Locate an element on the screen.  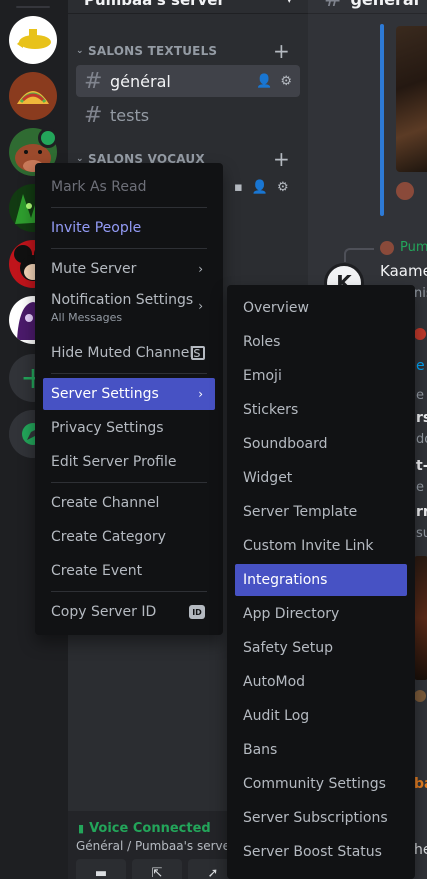
server-name: Pumbaa's server is located at coordinates (154, 4).